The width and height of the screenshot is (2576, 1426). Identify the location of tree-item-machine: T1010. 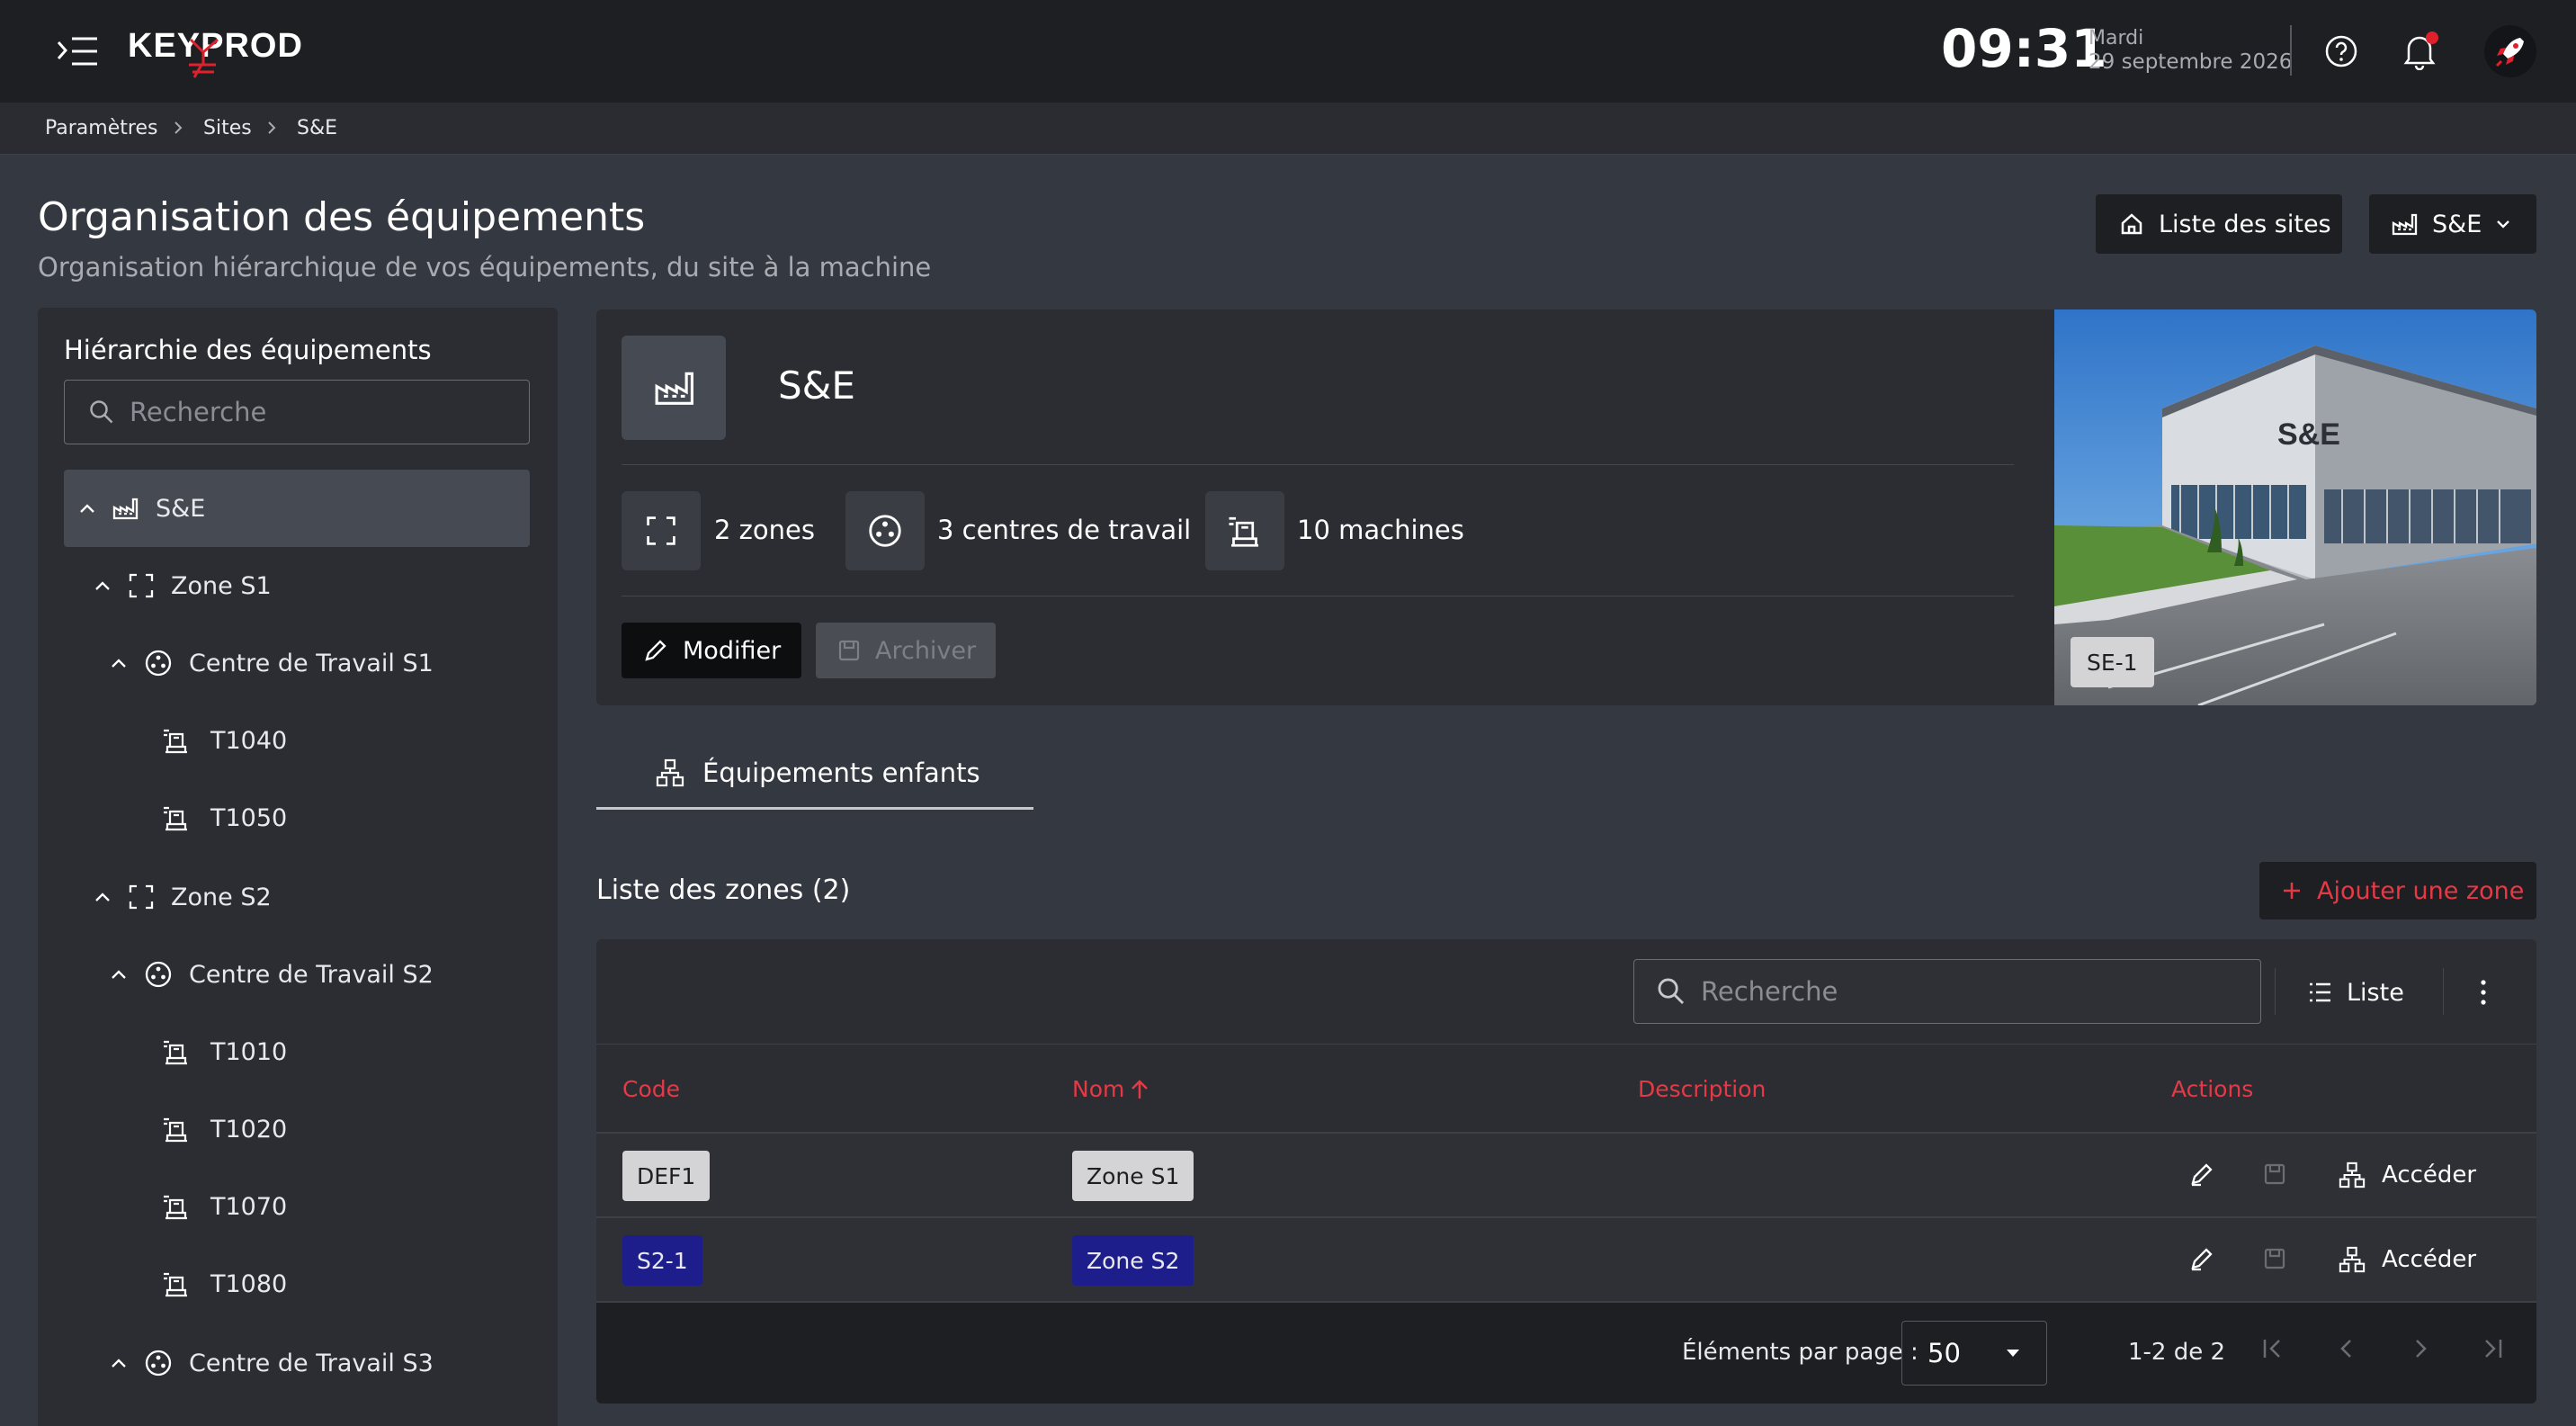
(224, 1051).